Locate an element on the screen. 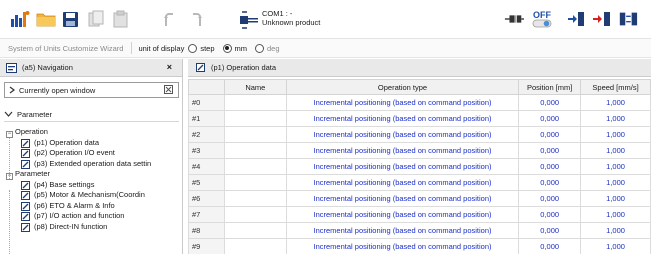 The image size is (651, 254). clear-windows-icon is located at coordinates (169, 90).